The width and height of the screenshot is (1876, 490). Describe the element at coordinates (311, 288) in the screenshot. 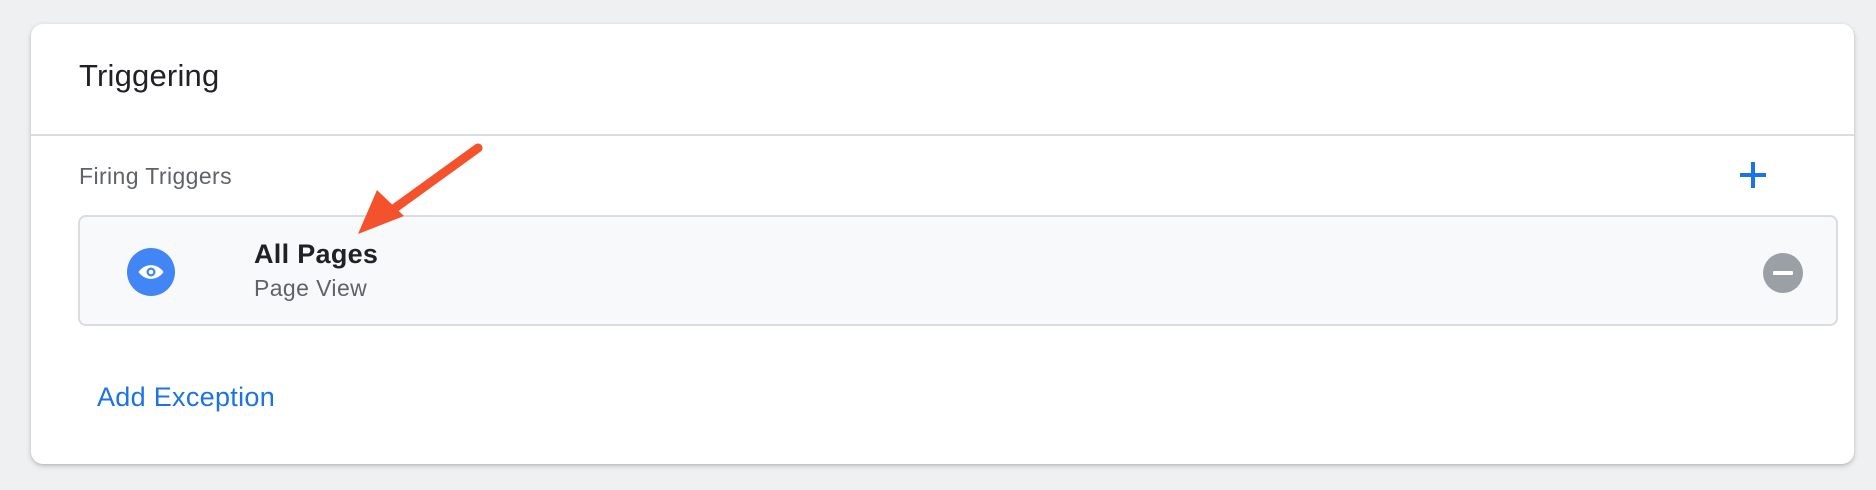

I see `trigger-type: Page View` at that location.